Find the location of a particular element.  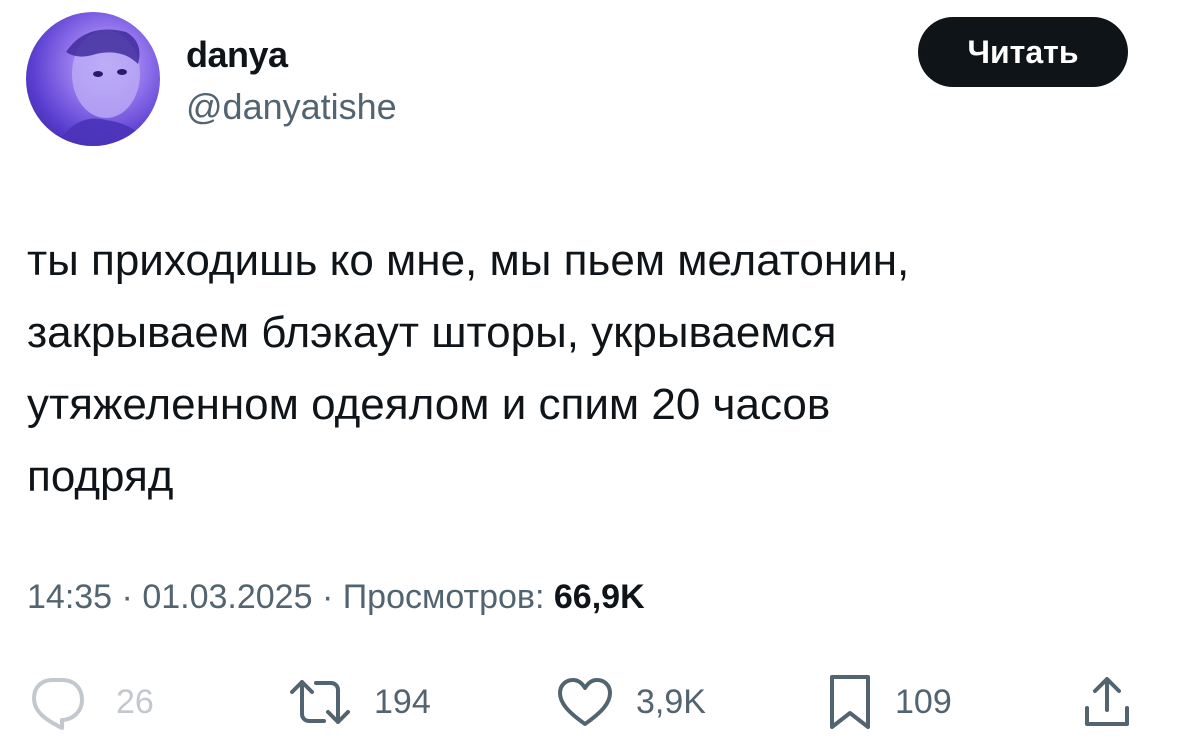

retweet-count: 194 is located at coordinates (402, 701).